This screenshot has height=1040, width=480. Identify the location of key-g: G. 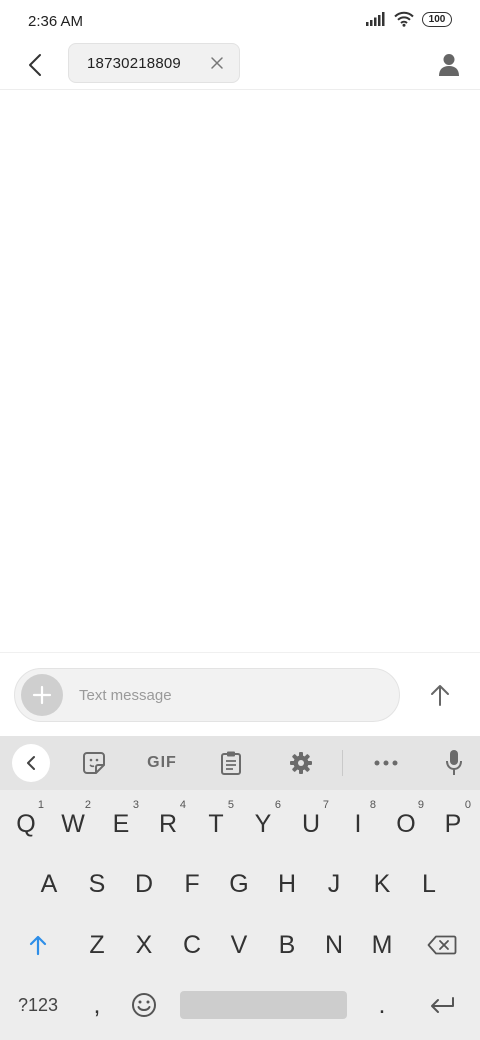
(239, 884).